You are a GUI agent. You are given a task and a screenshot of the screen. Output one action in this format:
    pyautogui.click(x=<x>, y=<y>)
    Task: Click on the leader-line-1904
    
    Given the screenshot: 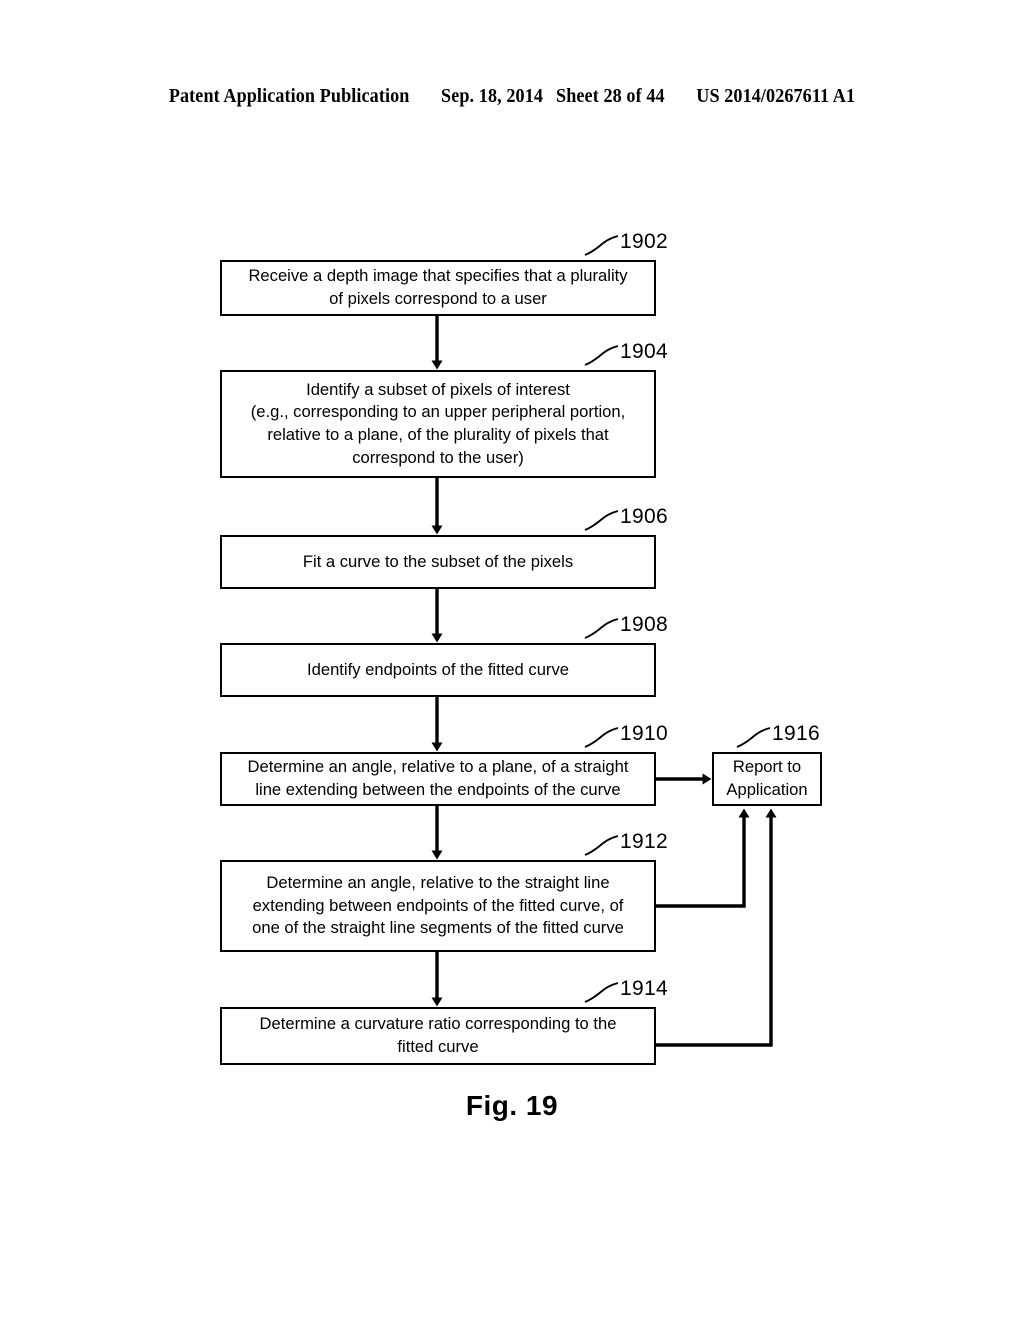 What is the action you would take?
    pyautogui.click(x=601, y=355)
    